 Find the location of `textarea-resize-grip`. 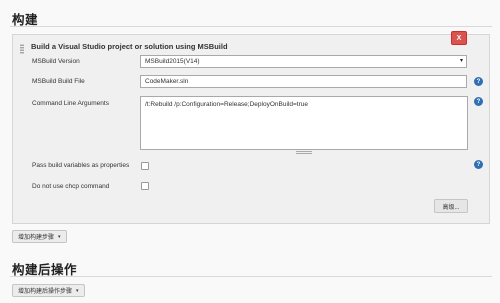

textarea-resize-grip is located at coordinates (304, 152).